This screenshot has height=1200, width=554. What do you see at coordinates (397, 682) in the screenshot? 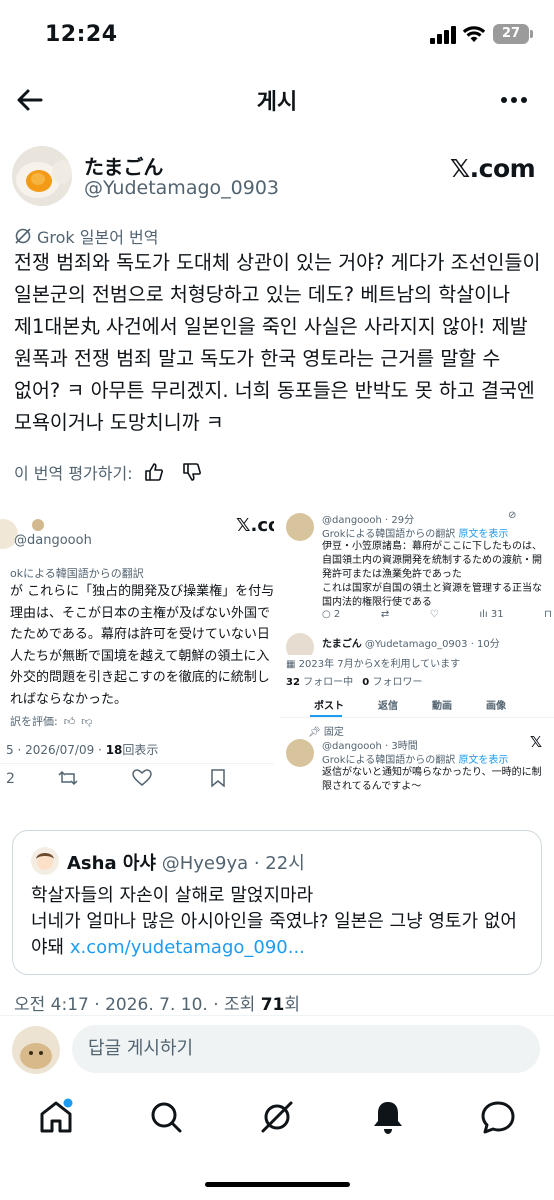
I see `followers-label: フォロワー` at bounding box center [397, 682].